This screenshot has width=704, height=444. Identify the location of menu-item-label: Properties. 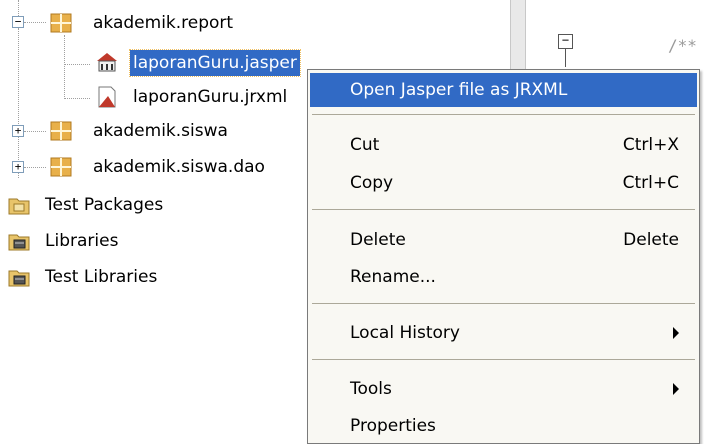
(393, 426).